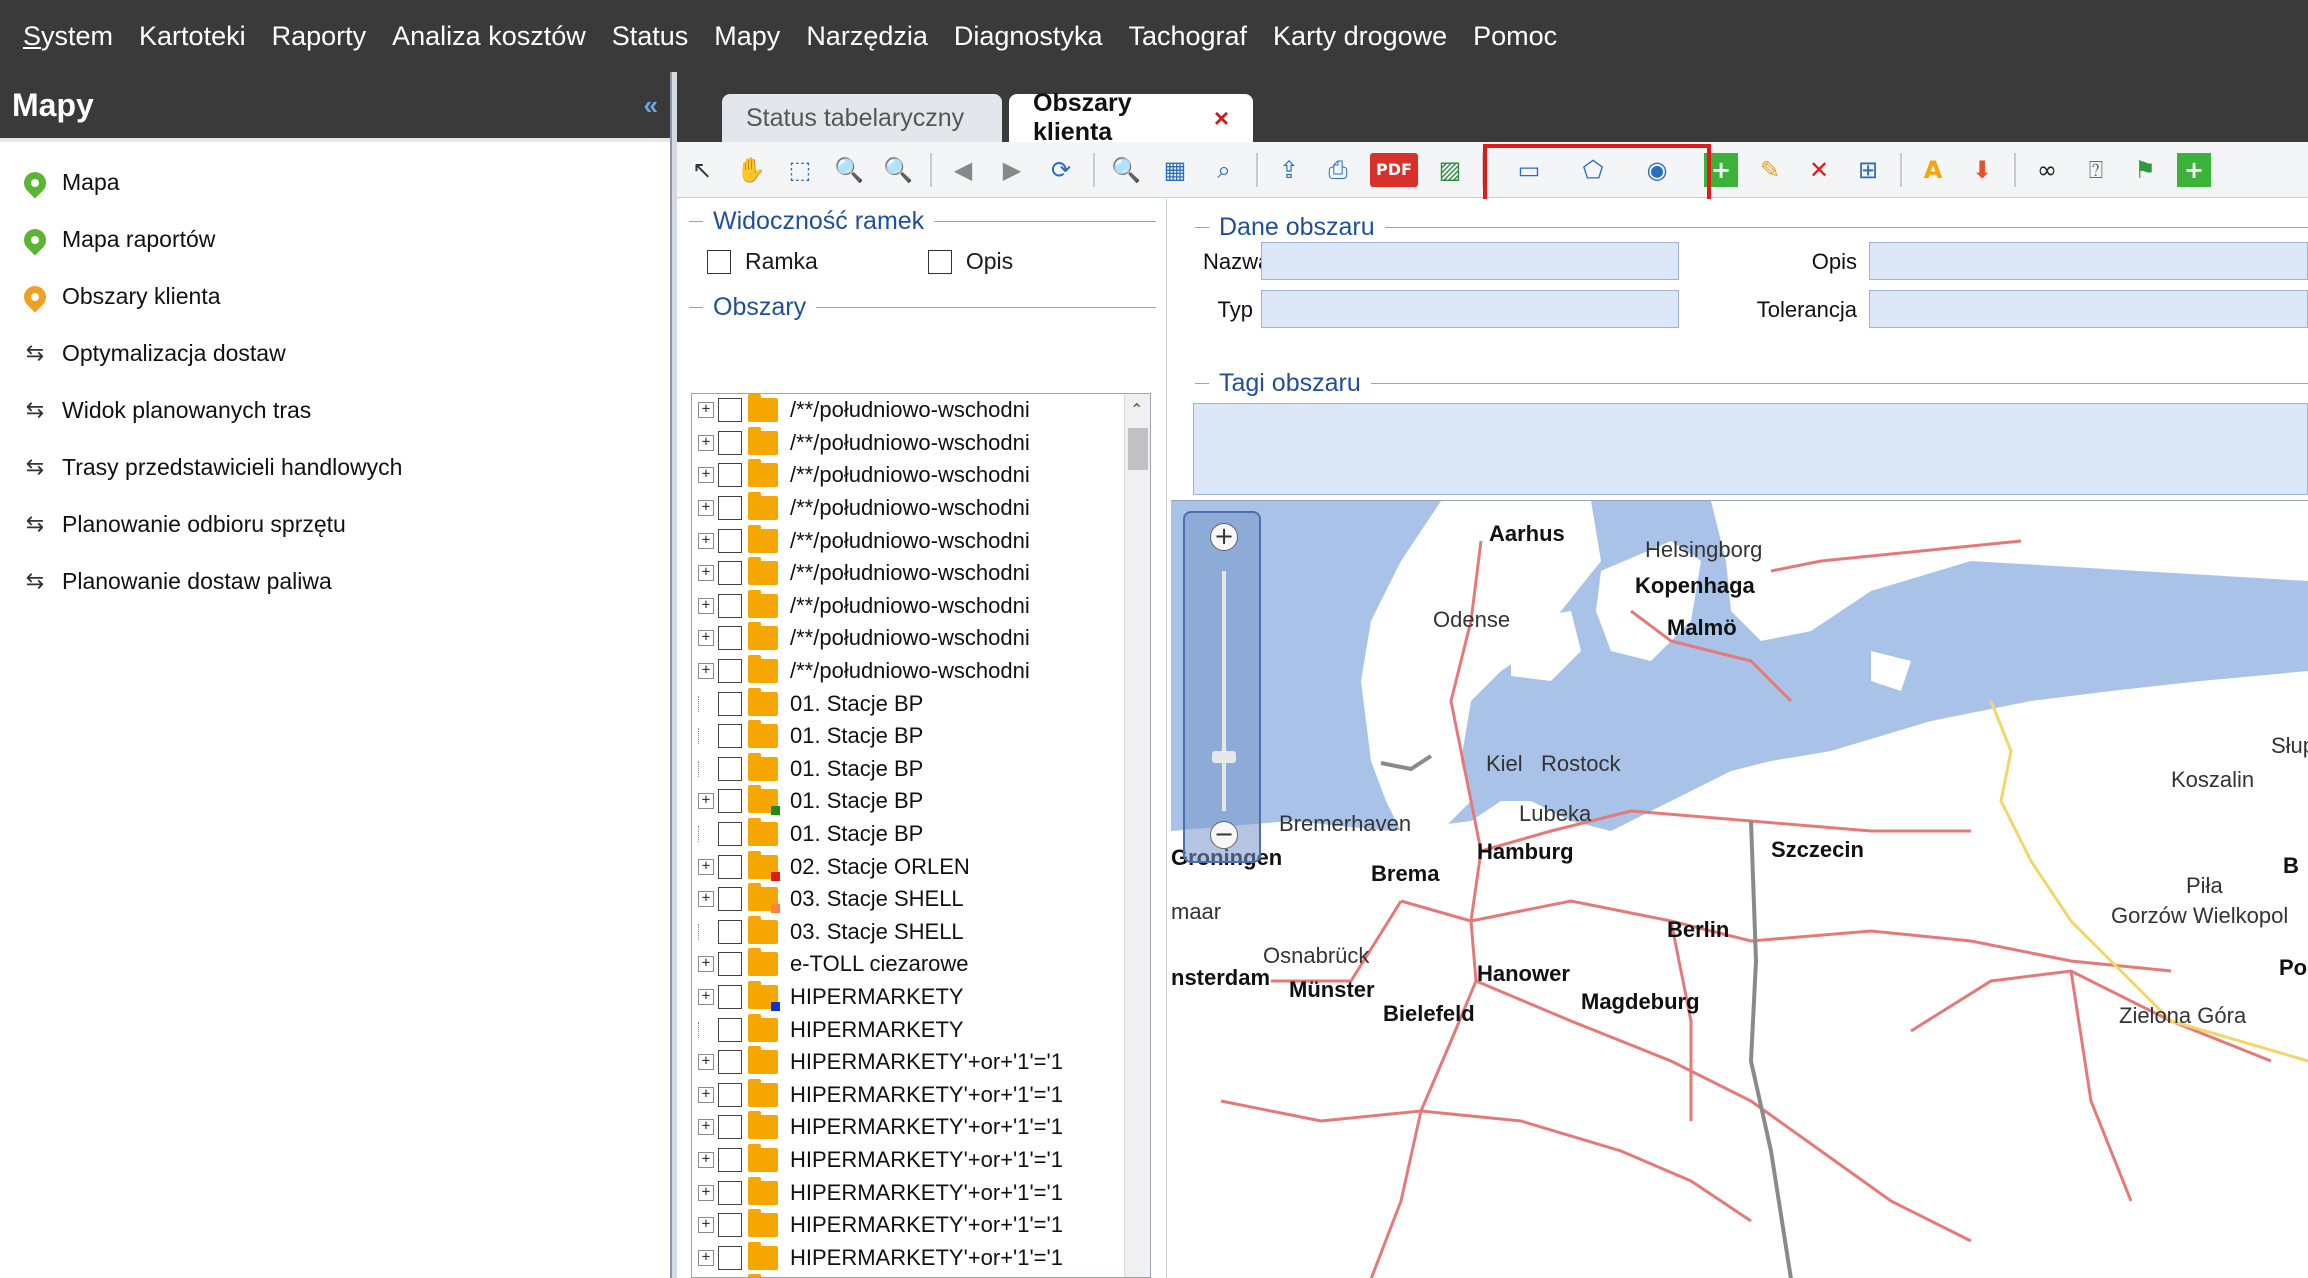  Describe the element at coordinates (651, 105) in the screenshot. I see `collapse-panel-icon: «` at that location.